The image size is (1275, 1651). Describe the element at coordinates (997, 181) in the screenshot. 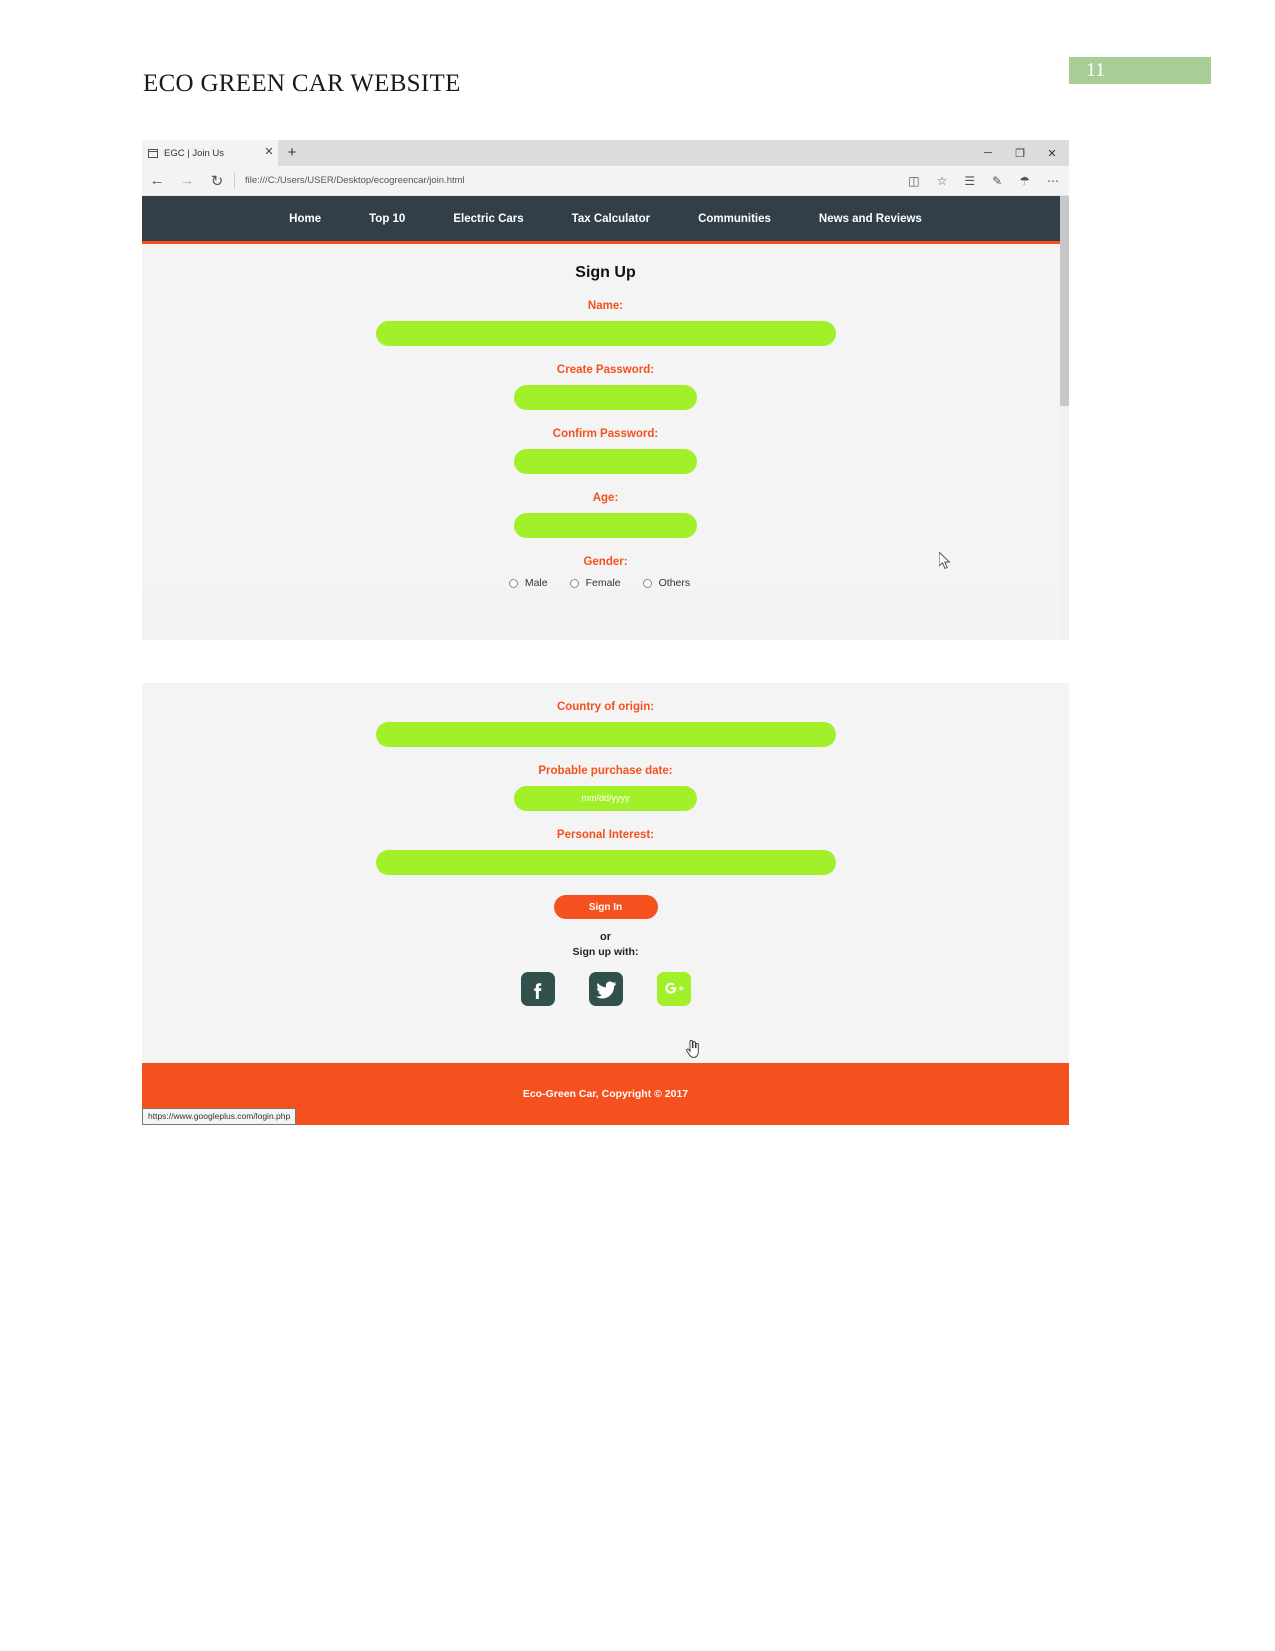

I see `web-note-icon: ✎` at that location.